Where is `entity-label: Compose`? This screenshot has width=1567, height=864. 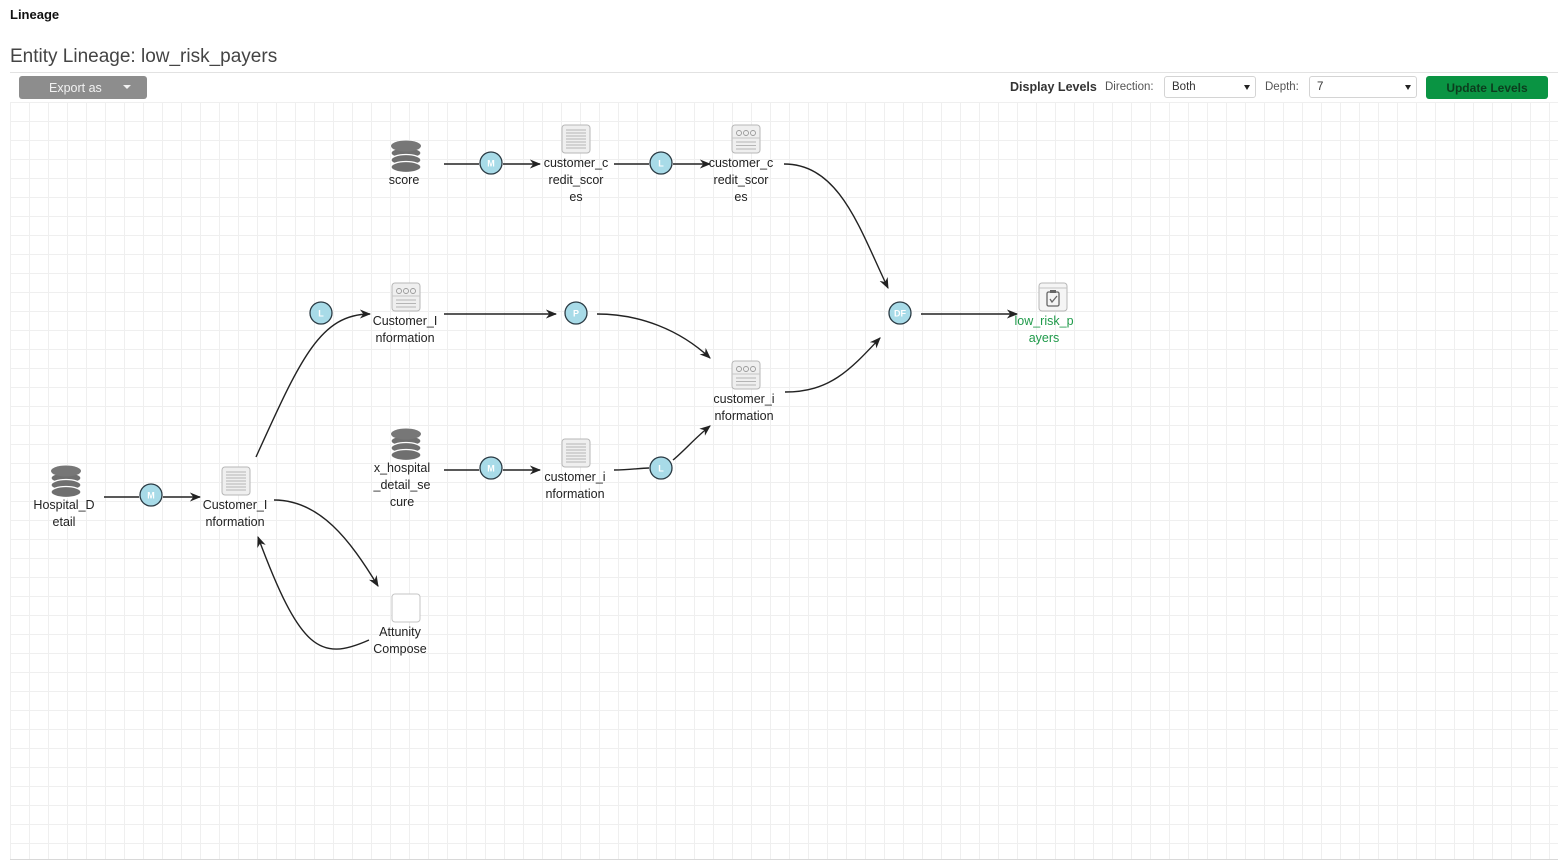
entity-label: Compose is located at coordinates (400, 649).